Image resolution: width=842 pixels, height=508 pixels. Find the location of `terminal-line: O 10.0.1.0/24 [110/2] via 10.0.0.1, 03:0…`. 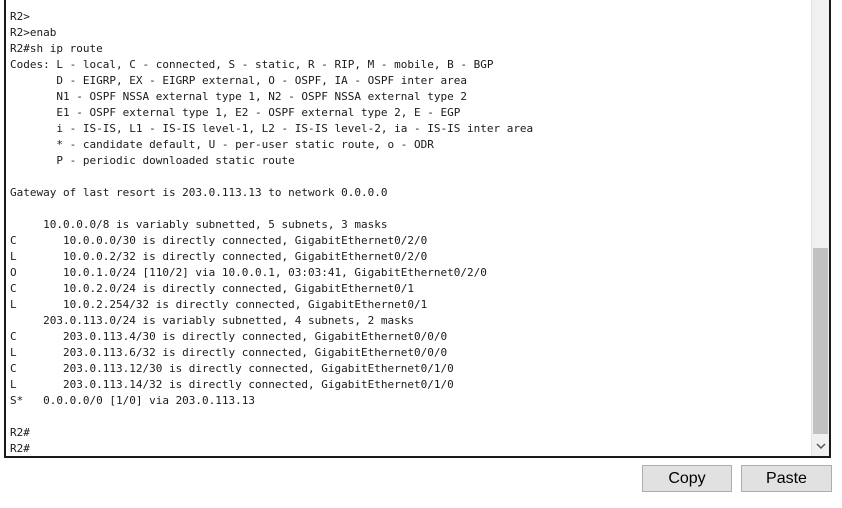

terminal-line: O 10.0.1.0/24 [110/2] via 10.0.0.1, 03:0… is located at coordinates (248, 272).